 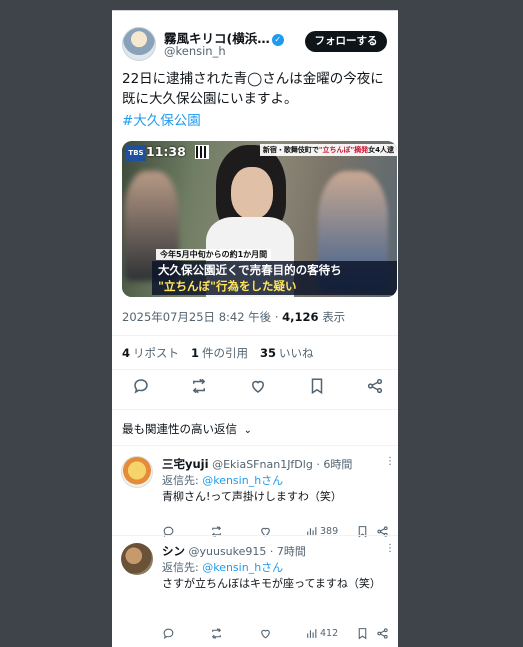 What do you see at coordinates (196, 317) in the screenshot?
I see `tweet-date: 2025年07月25日 8:42 午後` at bounding box center [196, 317].